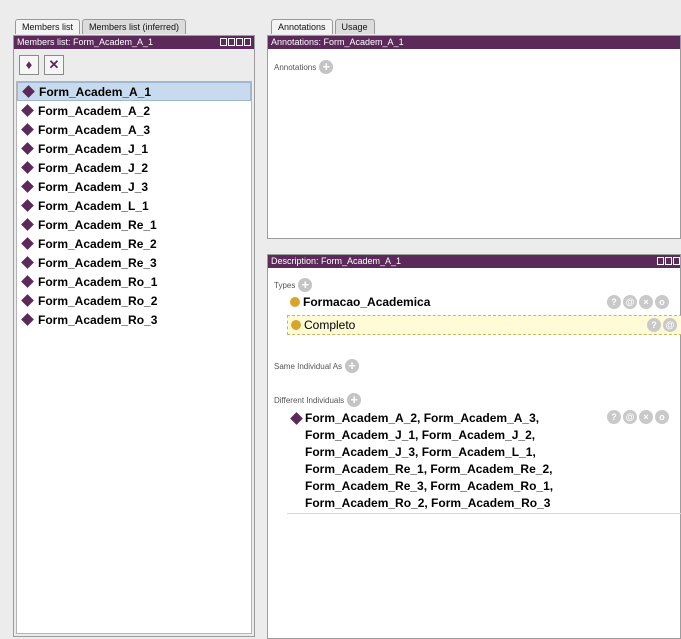  Describe the element at coordinates (94, 129) in the screenshot. I see `list-item-label: Form_Academ_A_3` at that location.